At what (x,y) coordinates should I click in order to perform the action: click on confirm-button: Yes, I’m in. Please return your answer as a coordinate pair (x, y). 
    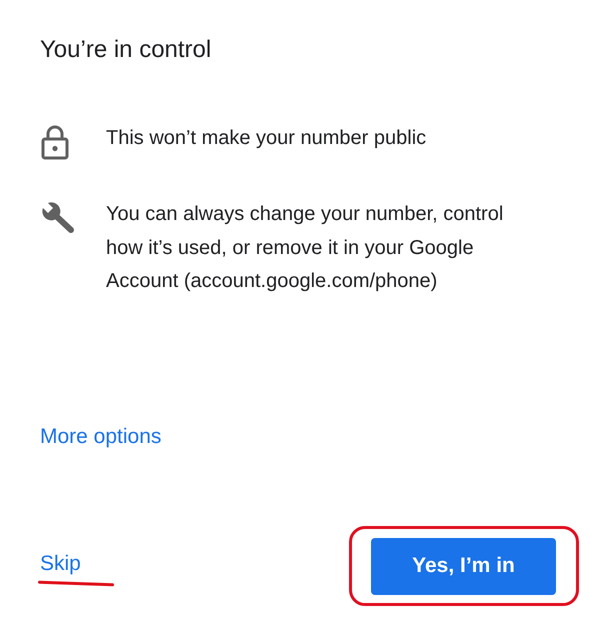
    Looking at the image, I should click on (463, 566).